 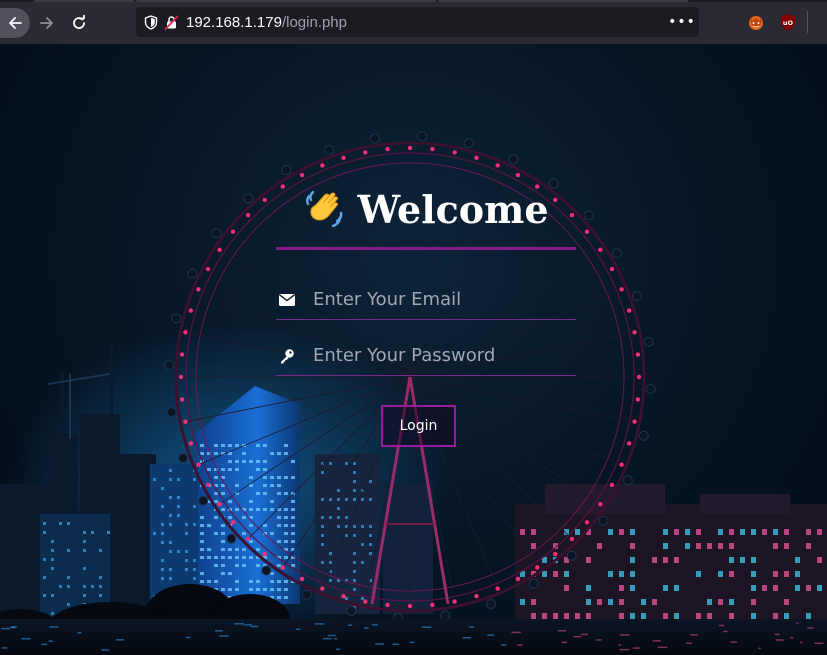 I want to click on svg-text: uO, so click(x=788, y=23).